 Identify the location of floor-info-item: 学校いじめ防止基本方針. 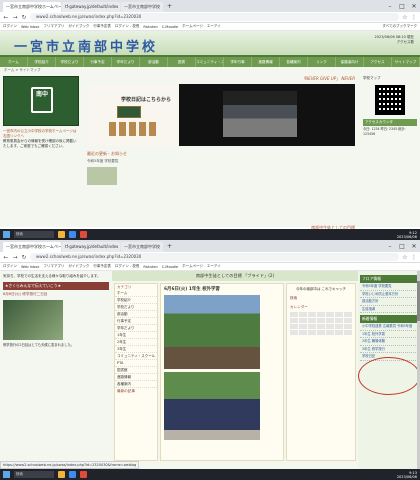
(389, 294).